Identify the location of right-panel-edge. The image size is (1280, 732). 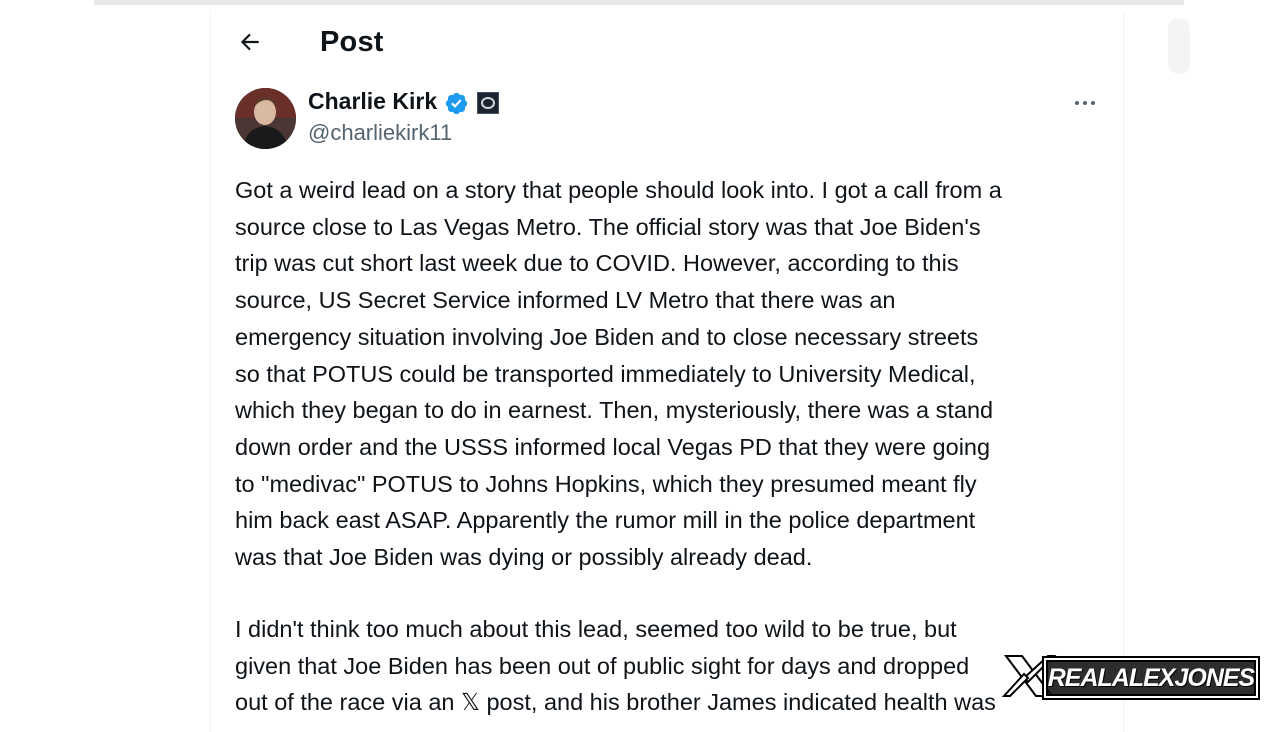
(1179, 46).